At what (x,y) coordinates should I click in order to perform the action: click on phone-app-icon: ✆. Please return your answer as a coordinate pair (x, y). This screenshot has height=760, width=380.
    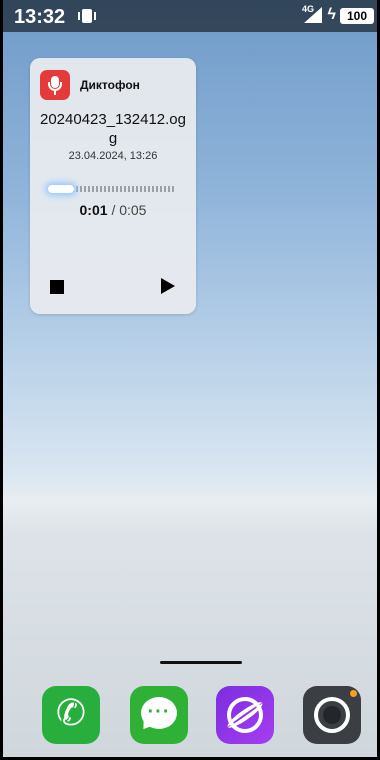
    Looking at the image, I should click on (71, 715).